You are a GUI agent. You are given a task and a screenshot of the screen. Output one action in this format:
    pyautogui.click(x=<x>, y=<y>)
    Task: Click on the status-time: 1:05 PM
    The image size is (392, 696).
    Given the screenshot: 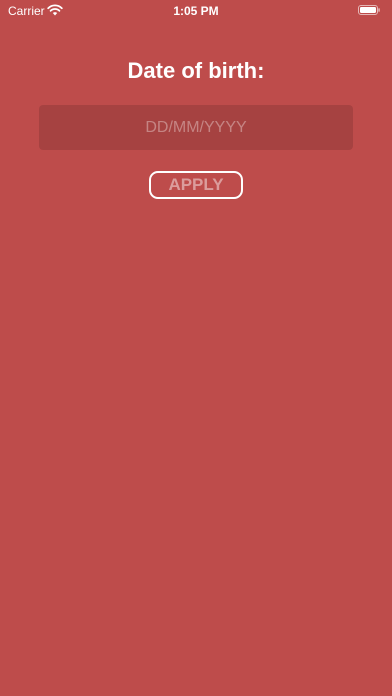 What is the action you would take?
    pyautogui.click(x=196, y=11)
    